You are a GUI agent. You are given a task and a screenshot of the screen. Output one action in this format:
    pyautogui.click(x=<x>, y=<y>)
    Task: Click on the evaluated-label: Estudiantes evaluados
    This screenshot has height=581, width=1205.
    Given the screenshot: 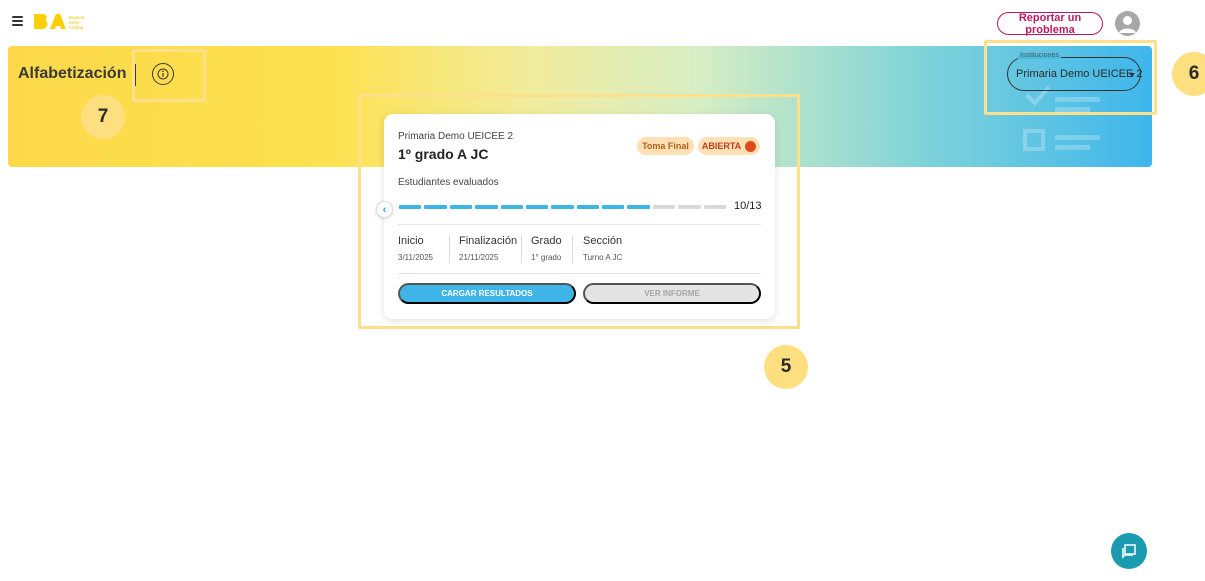 What is the action you would take?
    pyautogui.click(x=448, y=182)
    